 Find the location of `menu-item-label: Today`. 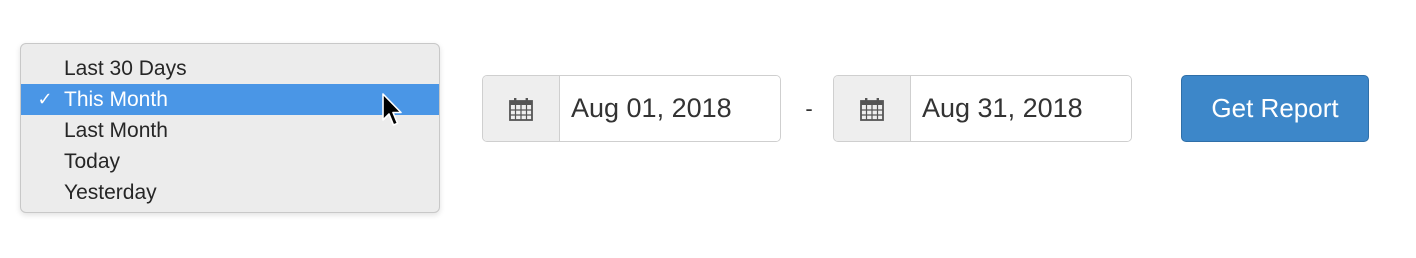

menu-item-label: Today is located at coordinates (92, 161).